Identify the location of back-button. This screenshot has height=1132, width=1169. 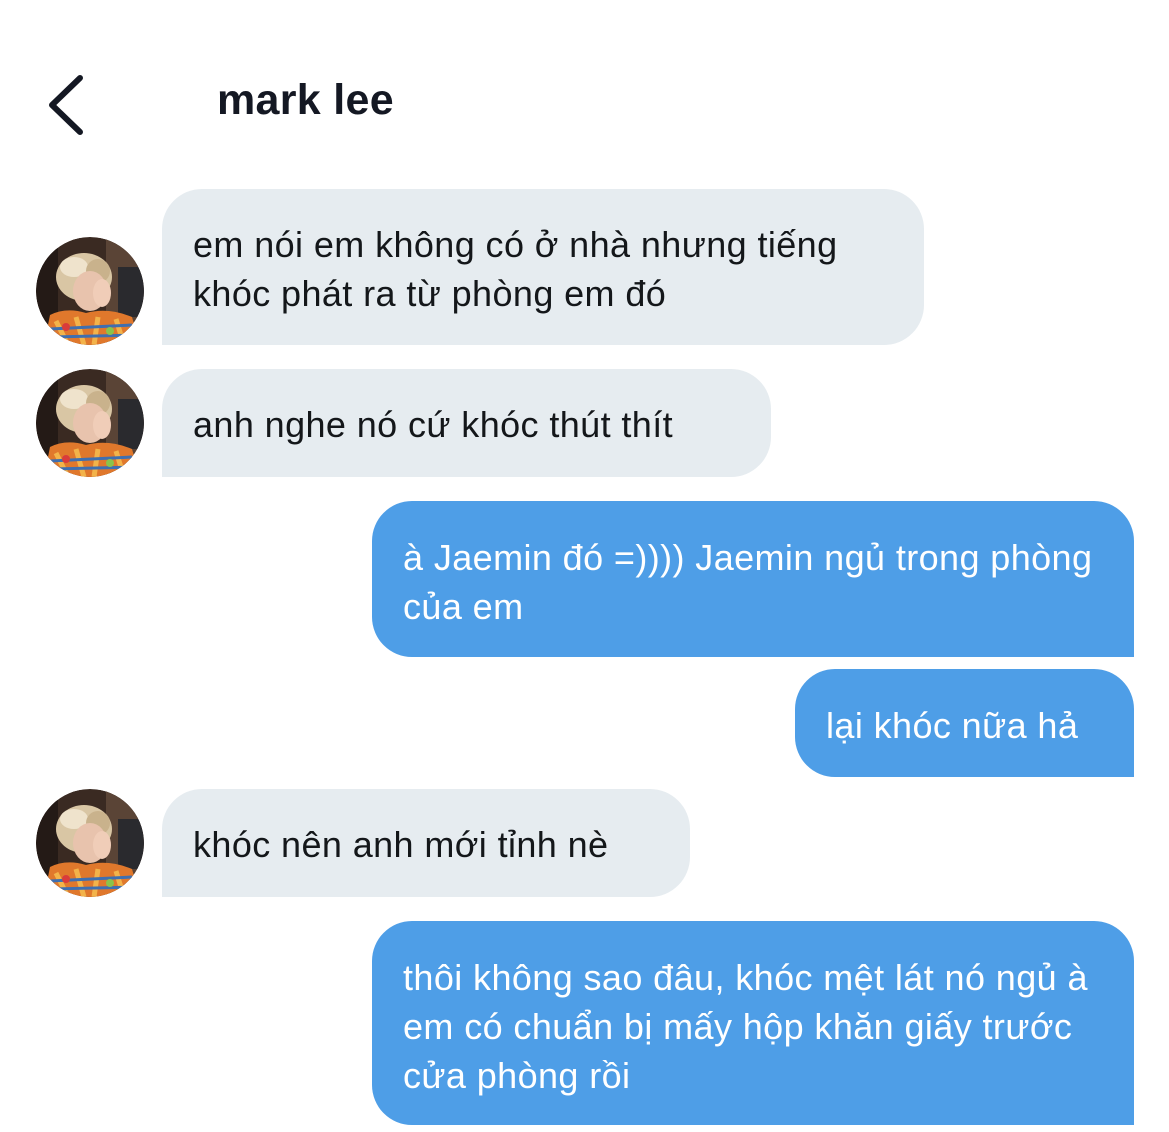
(70, 105).